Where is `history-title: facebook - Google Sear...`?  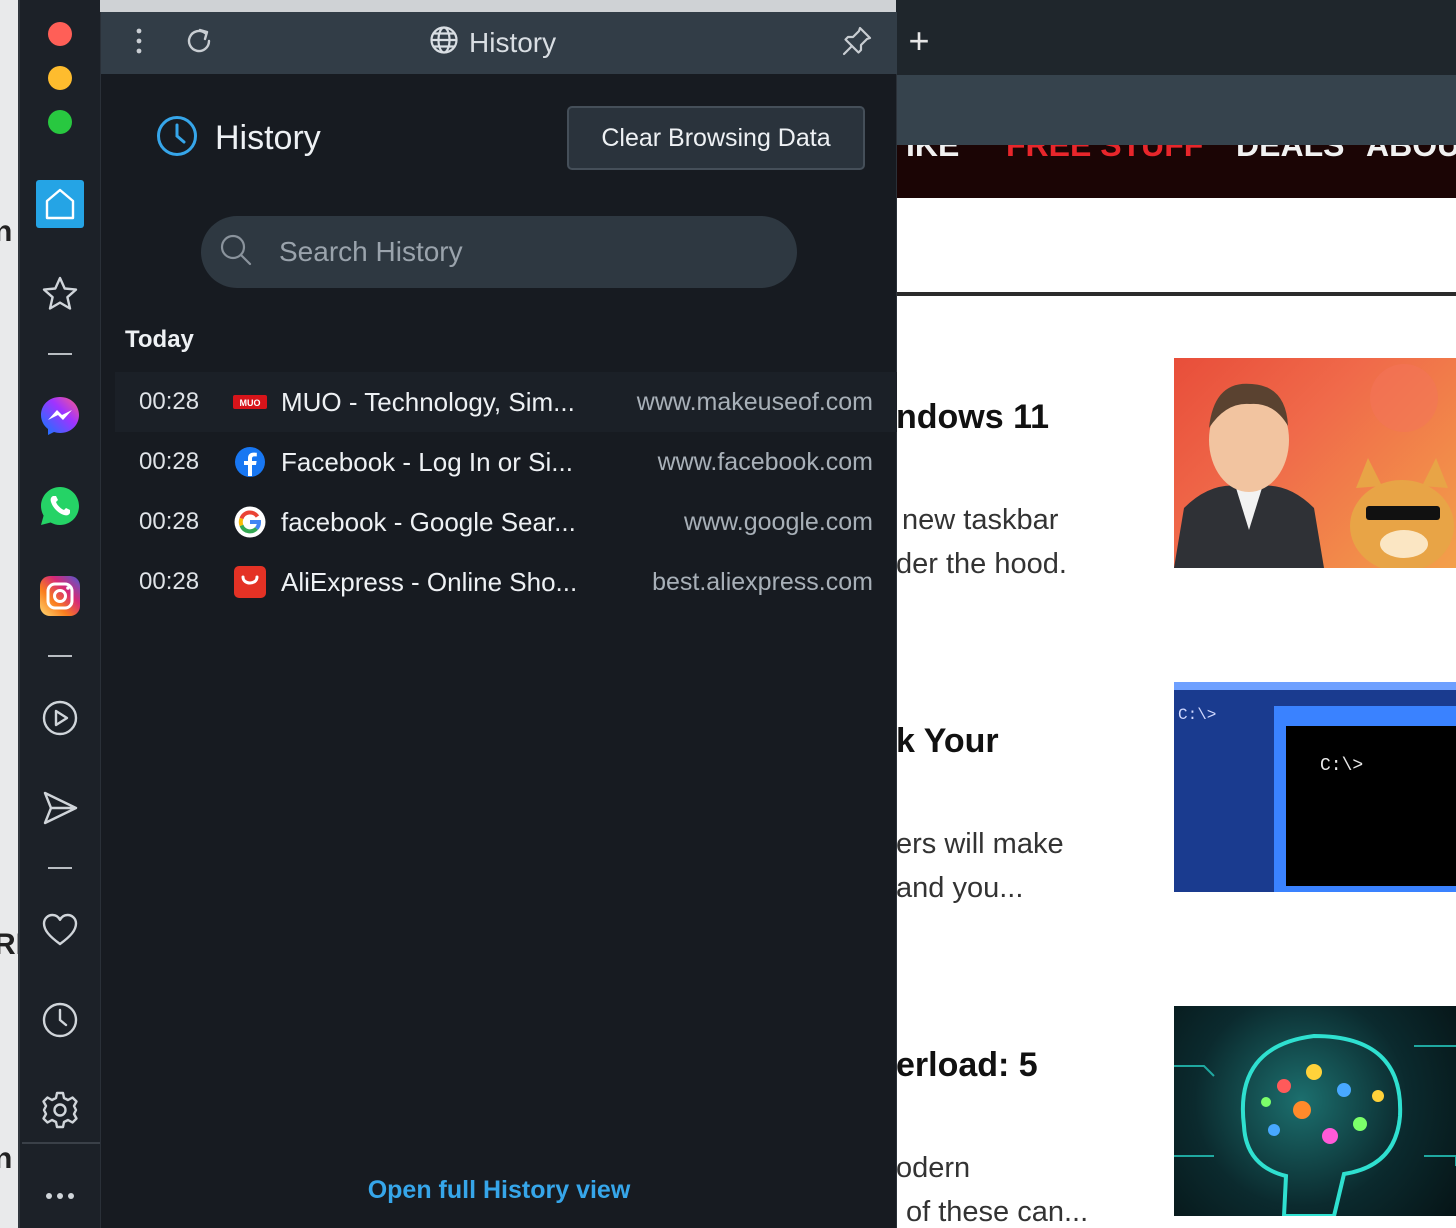 history-title: facebook - Google Sear... is located at coordinates (428, 521).